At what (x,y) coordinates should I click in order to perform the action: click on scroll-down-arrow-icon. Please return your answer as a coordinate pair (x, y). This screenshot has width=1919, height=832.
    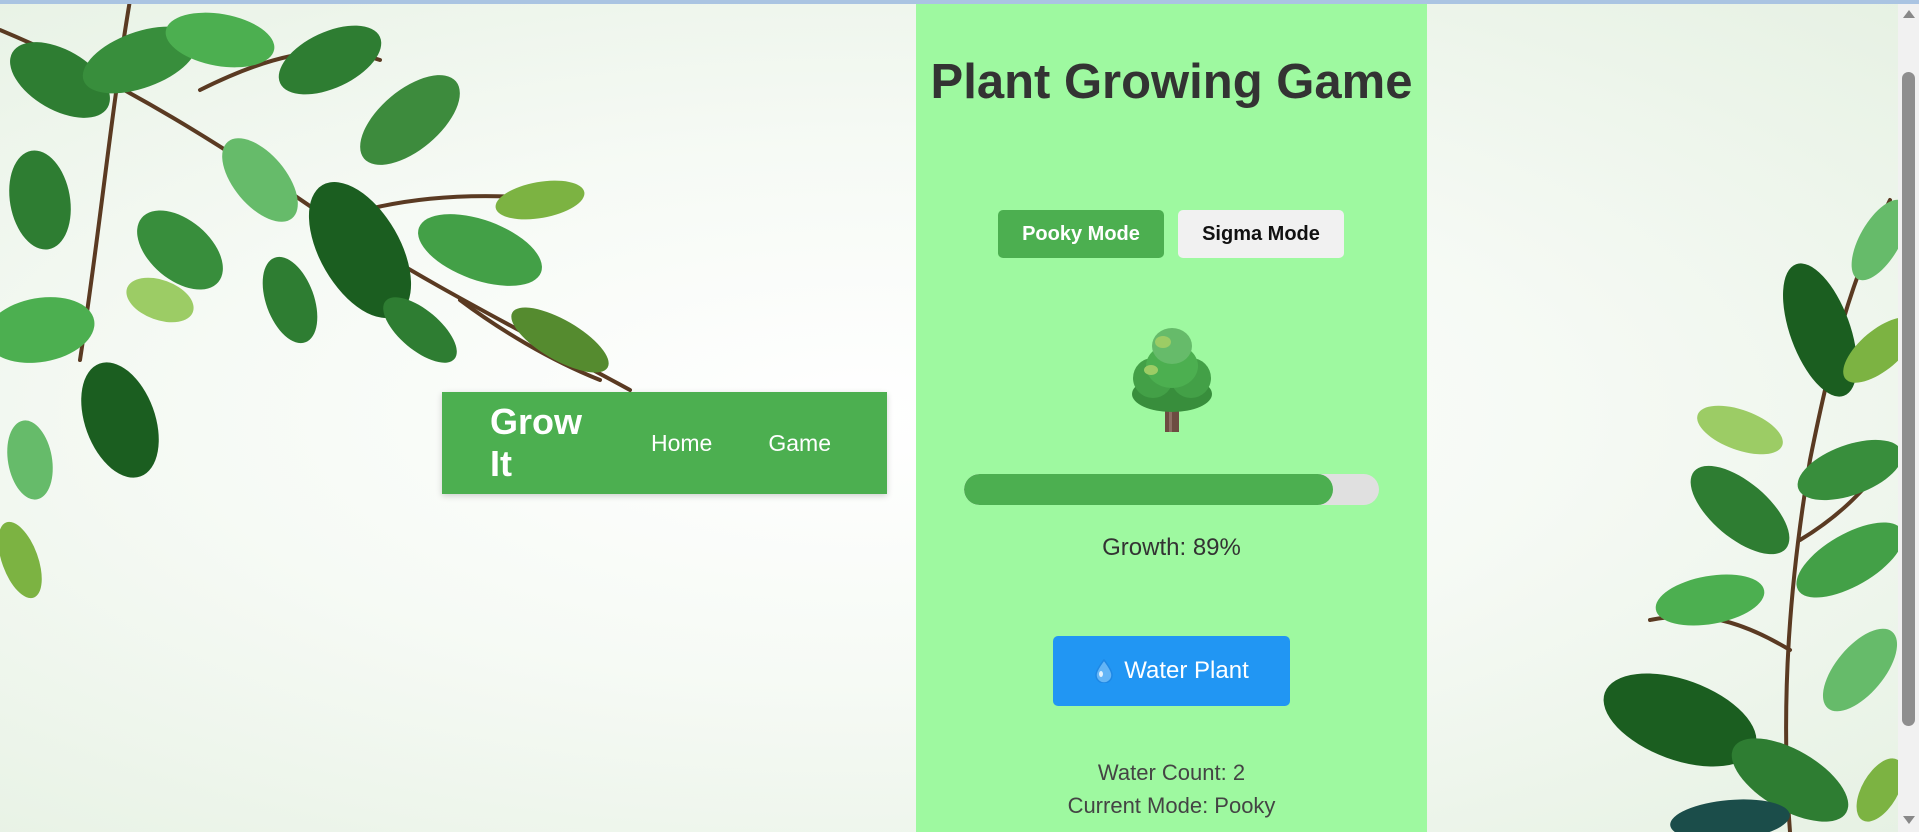
    Looking at the image, I should click on (1909, 820).